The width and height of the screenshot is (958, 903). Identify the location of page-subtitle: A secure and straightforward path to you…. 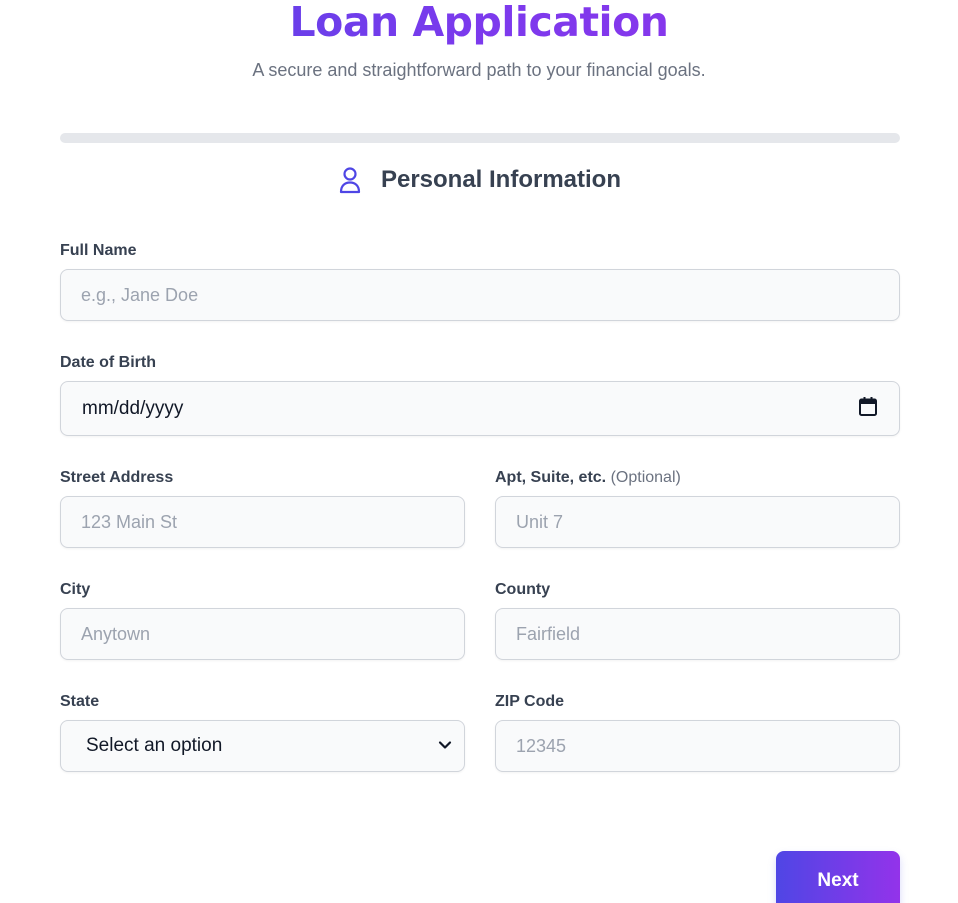
(479, 70).